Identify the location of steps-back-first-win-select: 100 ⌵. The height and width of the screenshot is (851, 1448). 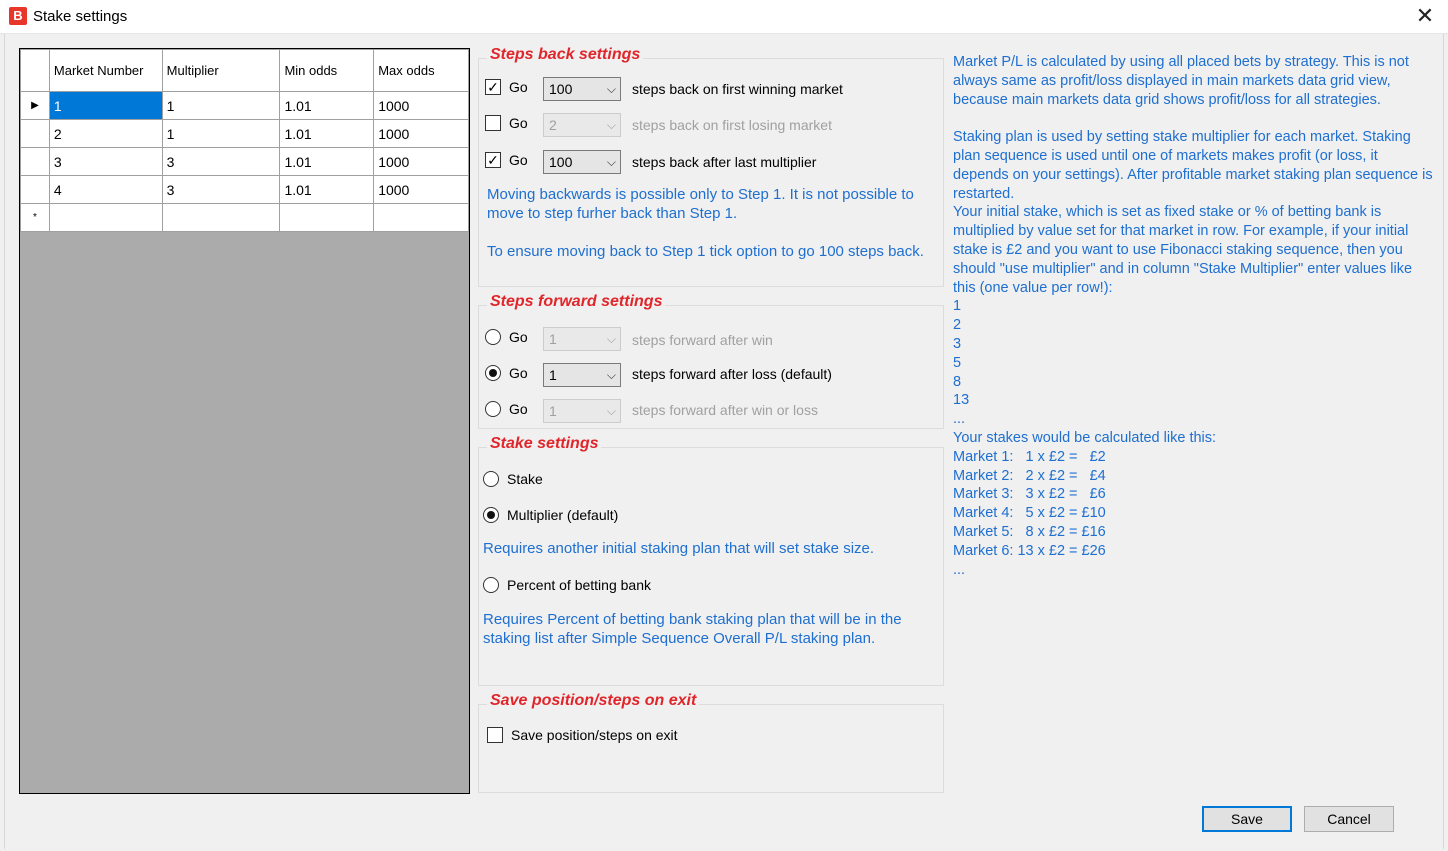
(582, 89).